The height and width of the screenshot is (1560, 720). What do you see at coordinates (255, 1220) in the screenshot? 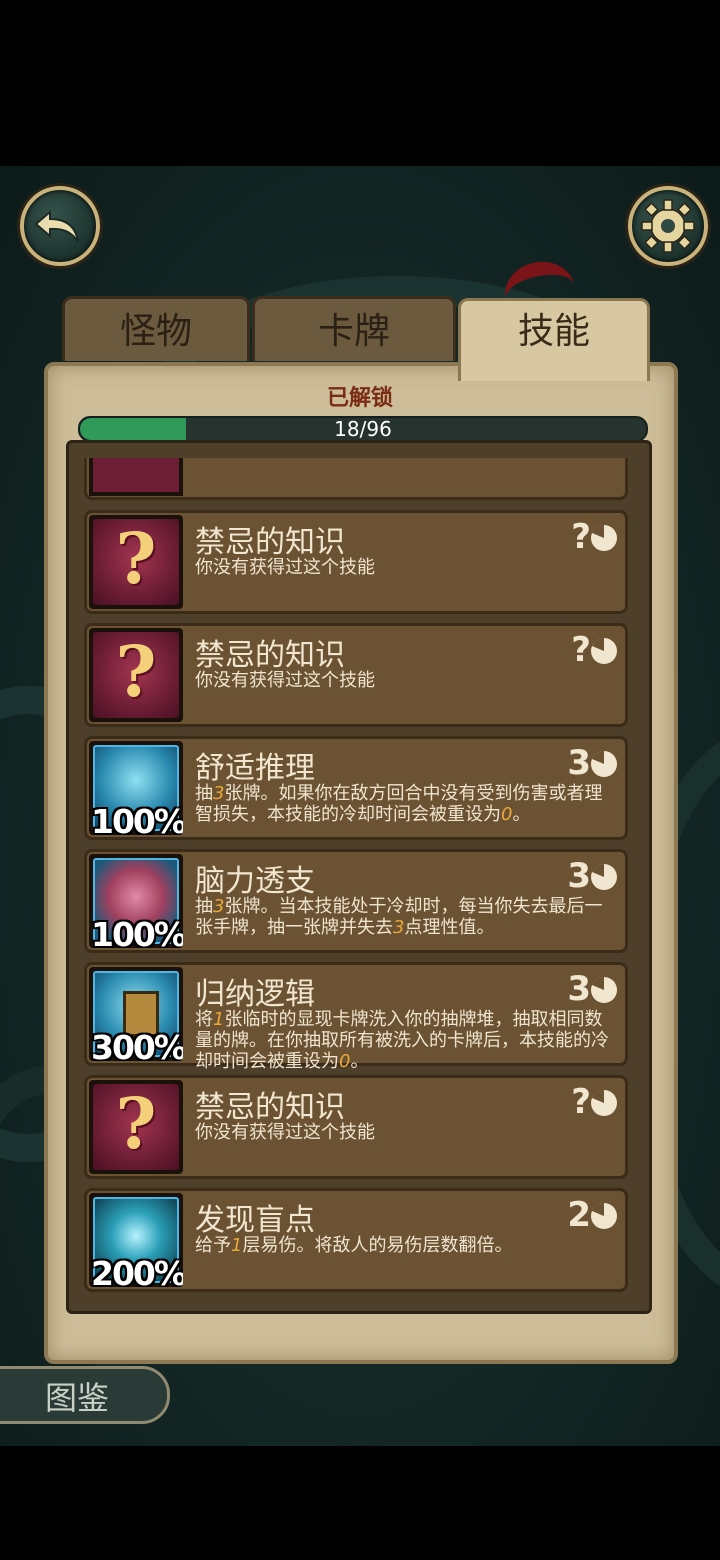
I see `skill-name: 发现盲点` at bounding box center [255, 1220].